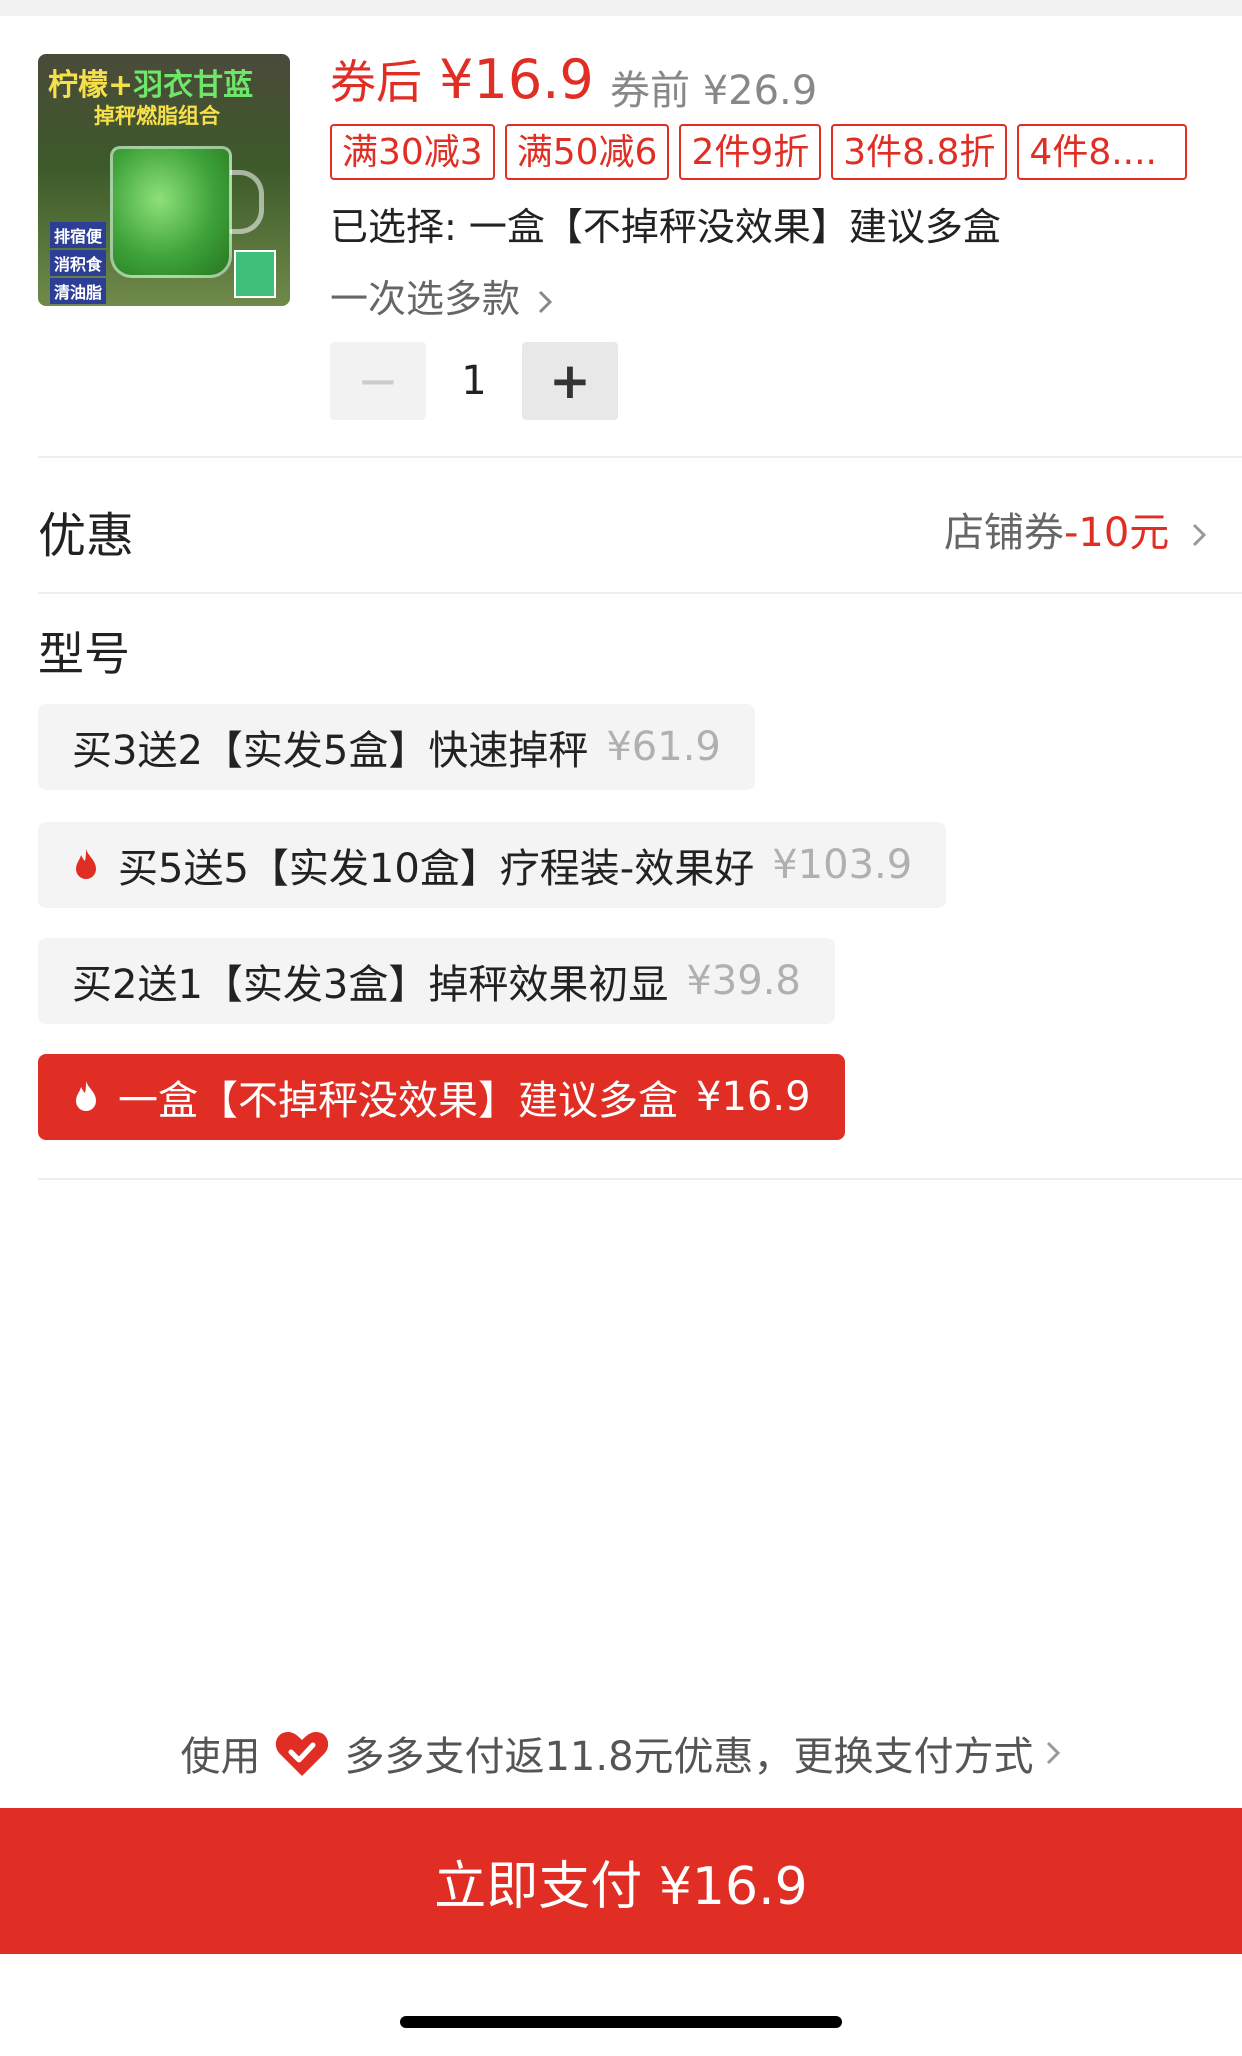 The width and height of the screenshot is (1242, 2056). Describe the element at coordinates (78, 235) in the screenshot. I see `thumb-tag: 排宿便` at that location.